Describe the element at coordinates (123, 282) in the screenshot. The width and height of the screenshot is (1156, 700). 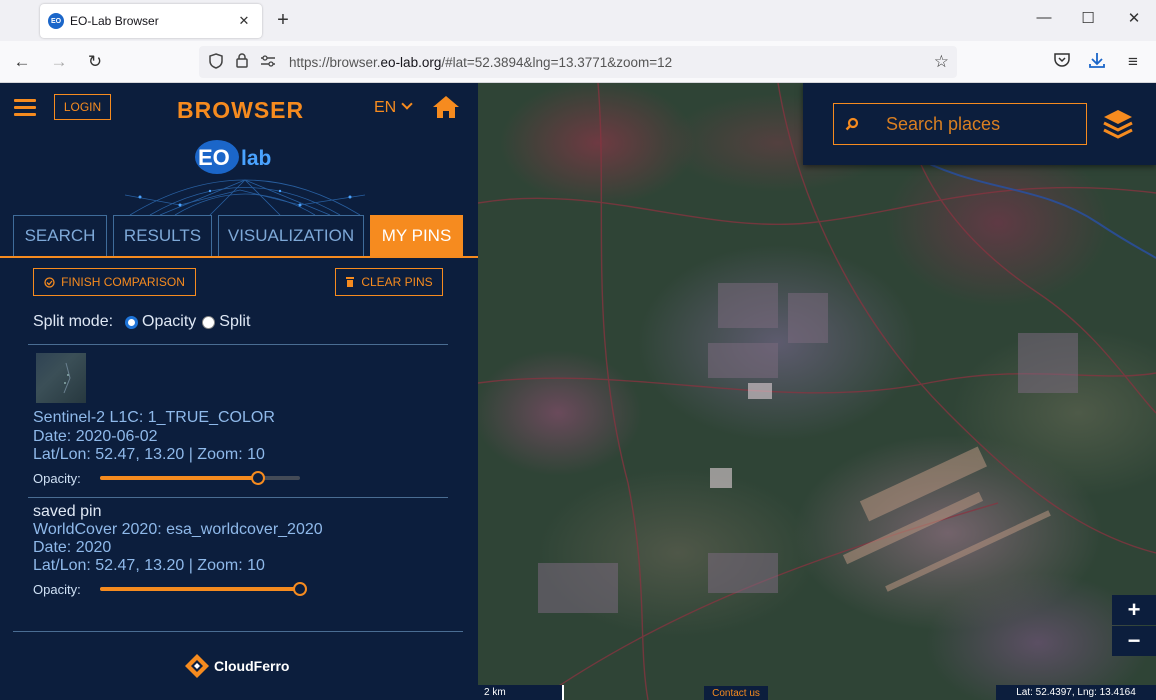
I see `finish-comparison-label: FINISH COMPARISON` at that location.